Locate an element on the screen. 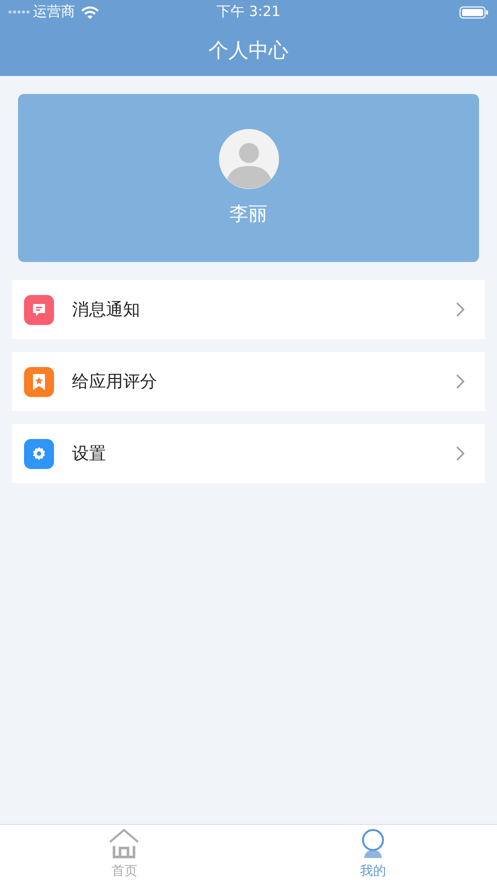 The height and width of the screenshot is (883, 497). menu-item: 给应用评分 is located at coordinates (248, 381).